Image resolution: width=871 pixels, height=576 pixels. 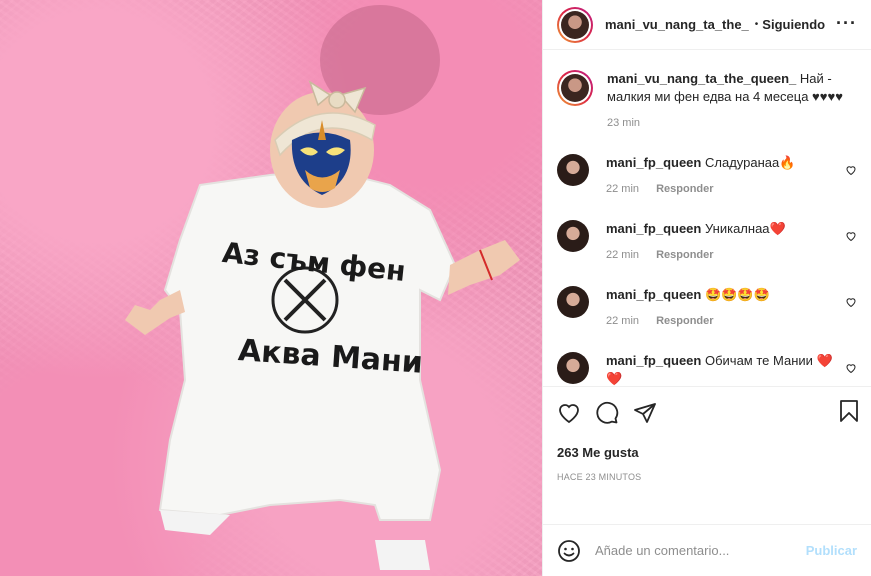 What do you see at coordinates (700, 550) in the screenshot?
I see `comment-input` at bounding box center [700, 550].